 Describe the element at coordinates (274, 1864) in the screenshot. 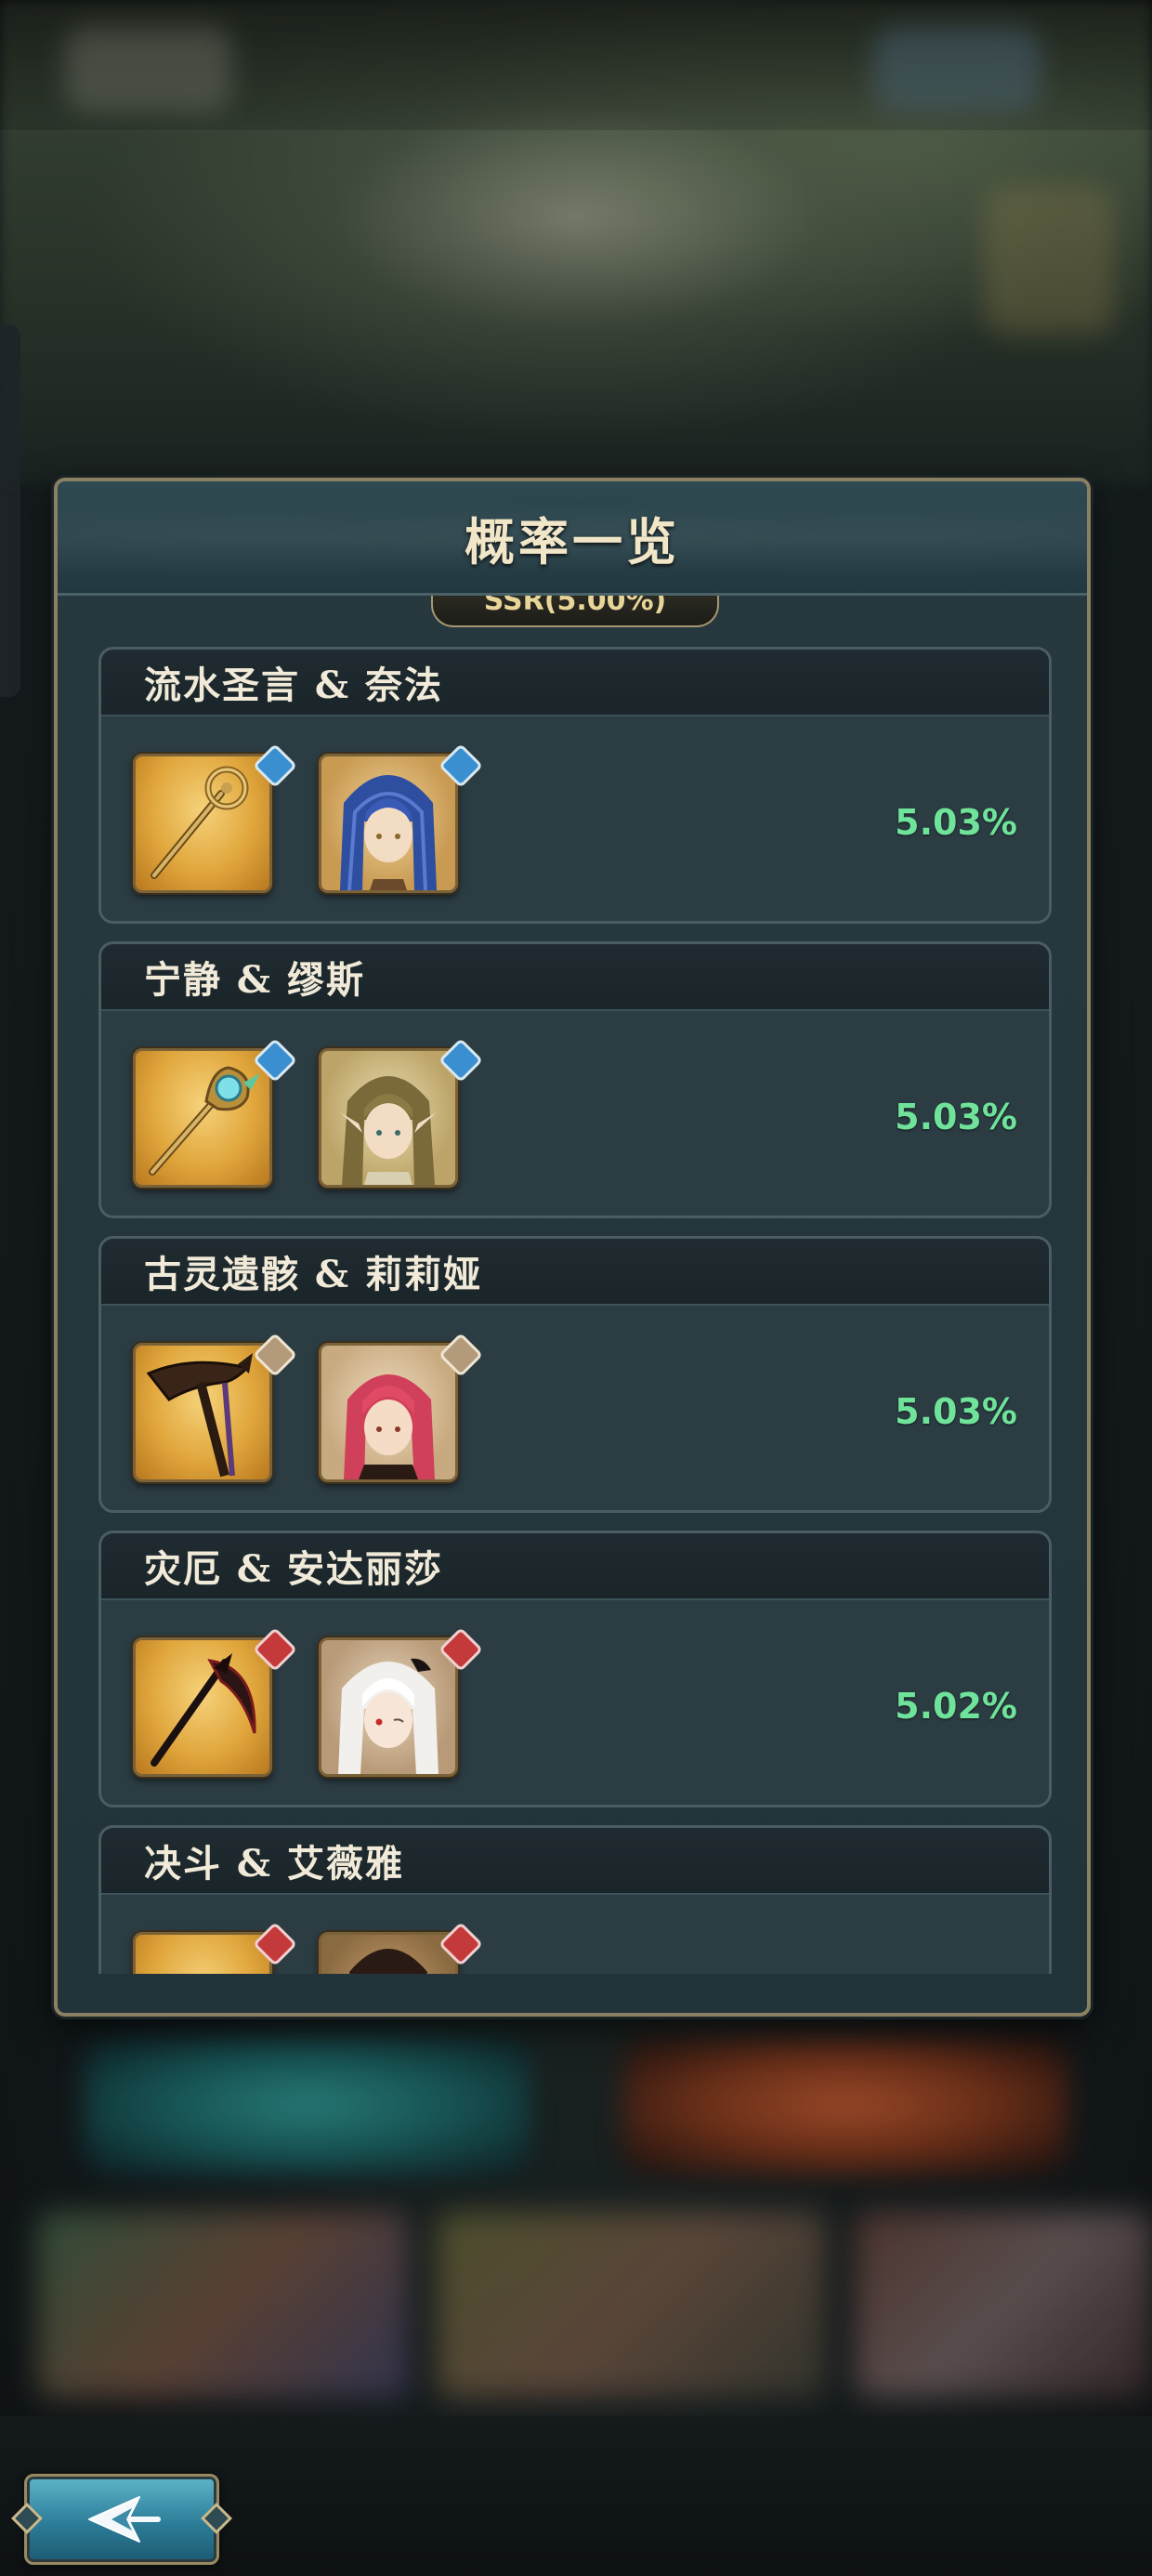

I see `entry-name: 决斗 & 艾薇雅` at that location.